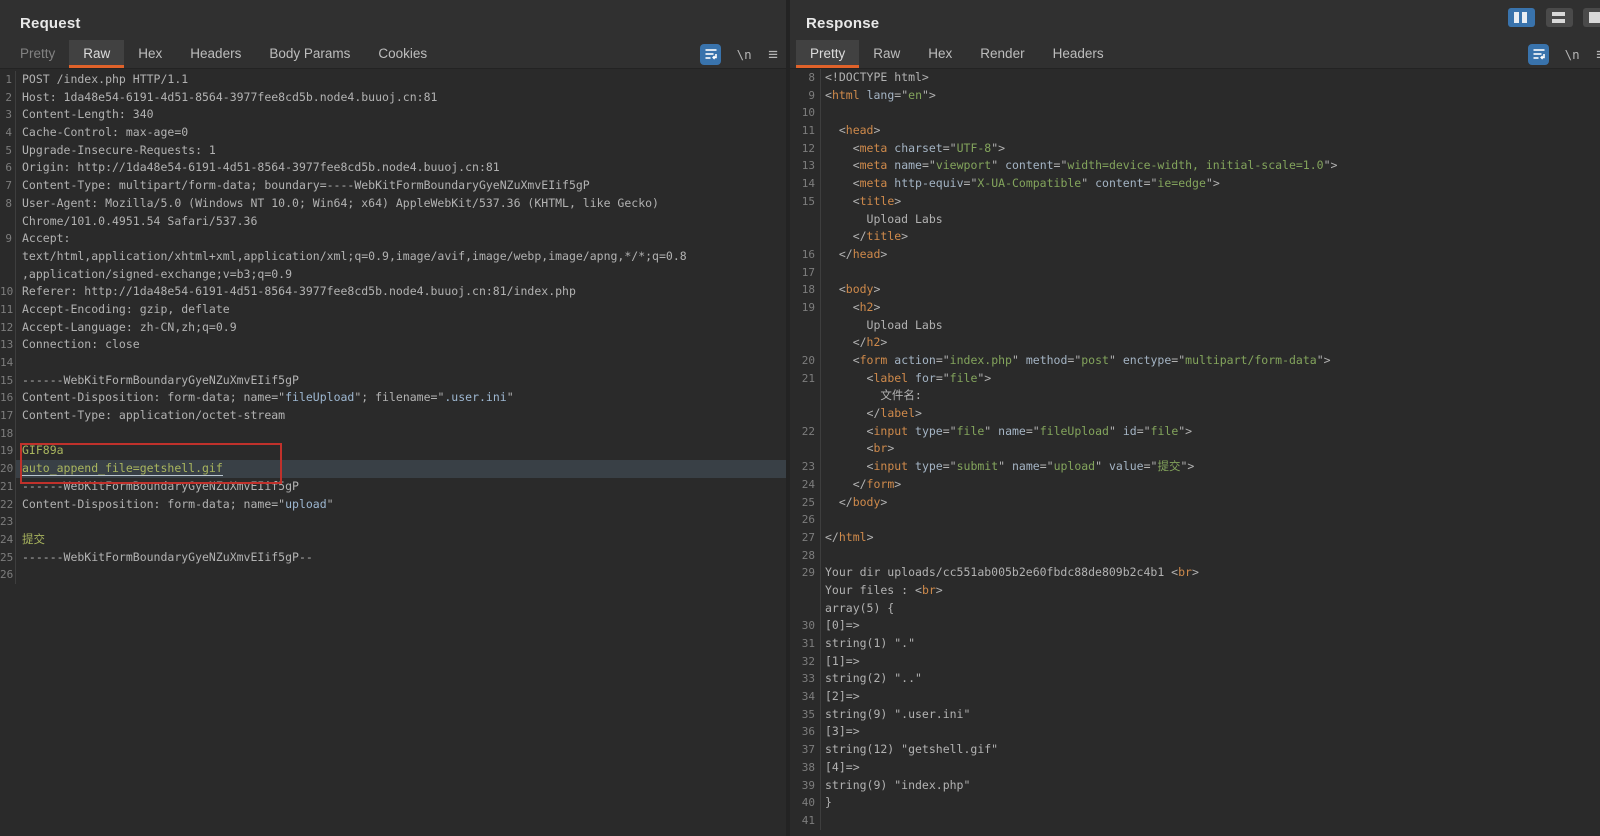 The width and height of the screenshot is (1600, 836). I want to click on code-row: 8 <!DOCTYPE html>, so click(1195, 78).